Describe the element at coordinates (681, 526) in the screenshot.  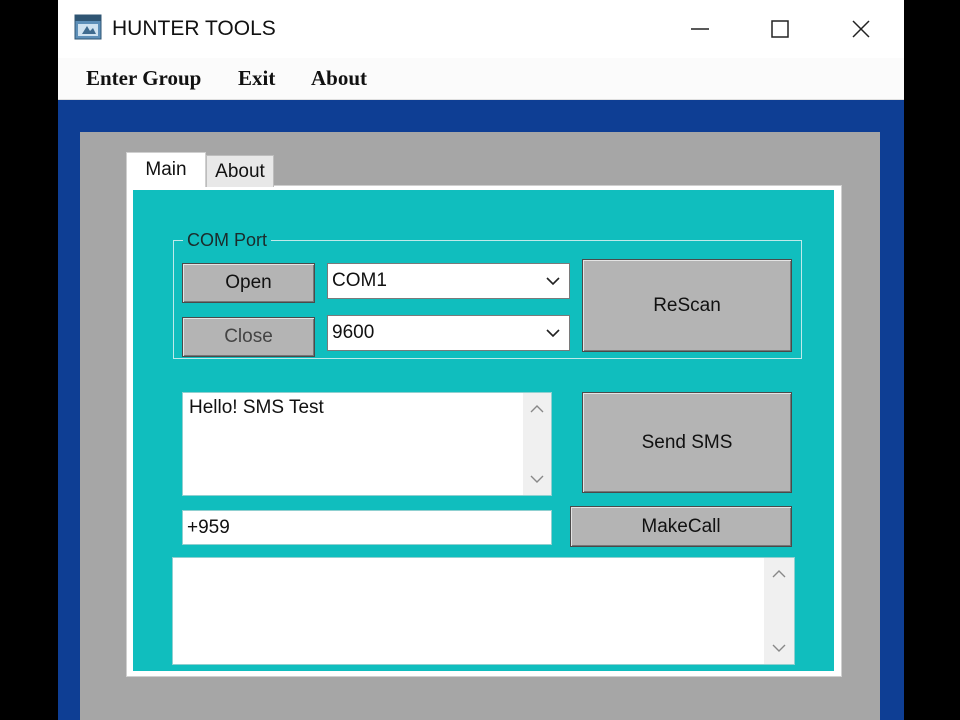
I see `make-call-button: MakeCall` at that location.